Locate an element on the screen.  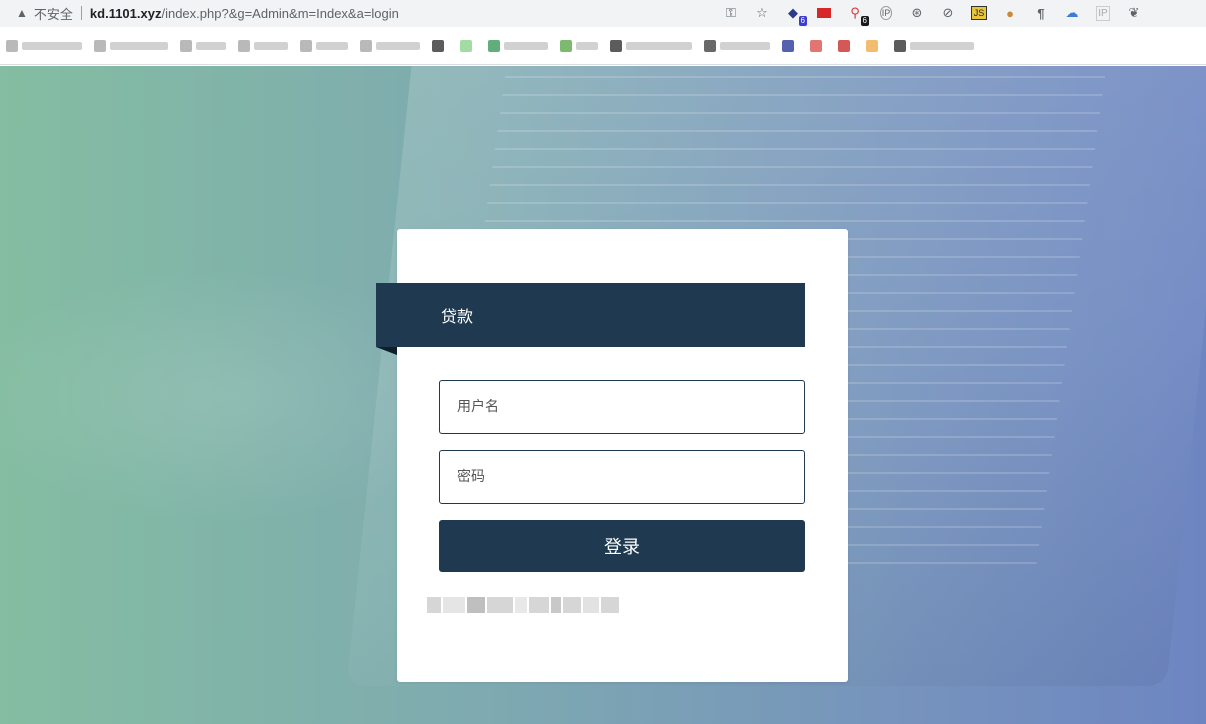
url-host: kd.1101.xyz is located at coordinates (126, 13).